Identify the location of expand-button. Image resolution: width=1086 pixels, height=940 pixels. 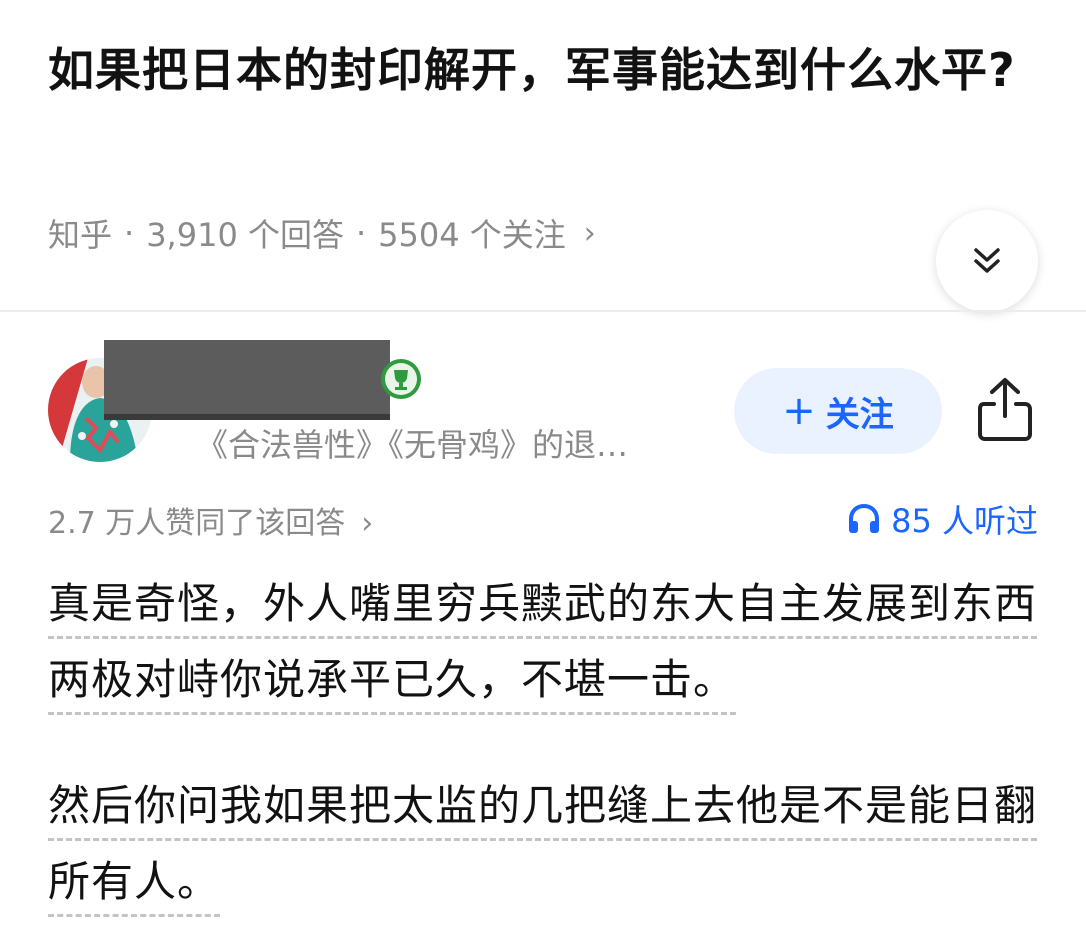
(987, 261).